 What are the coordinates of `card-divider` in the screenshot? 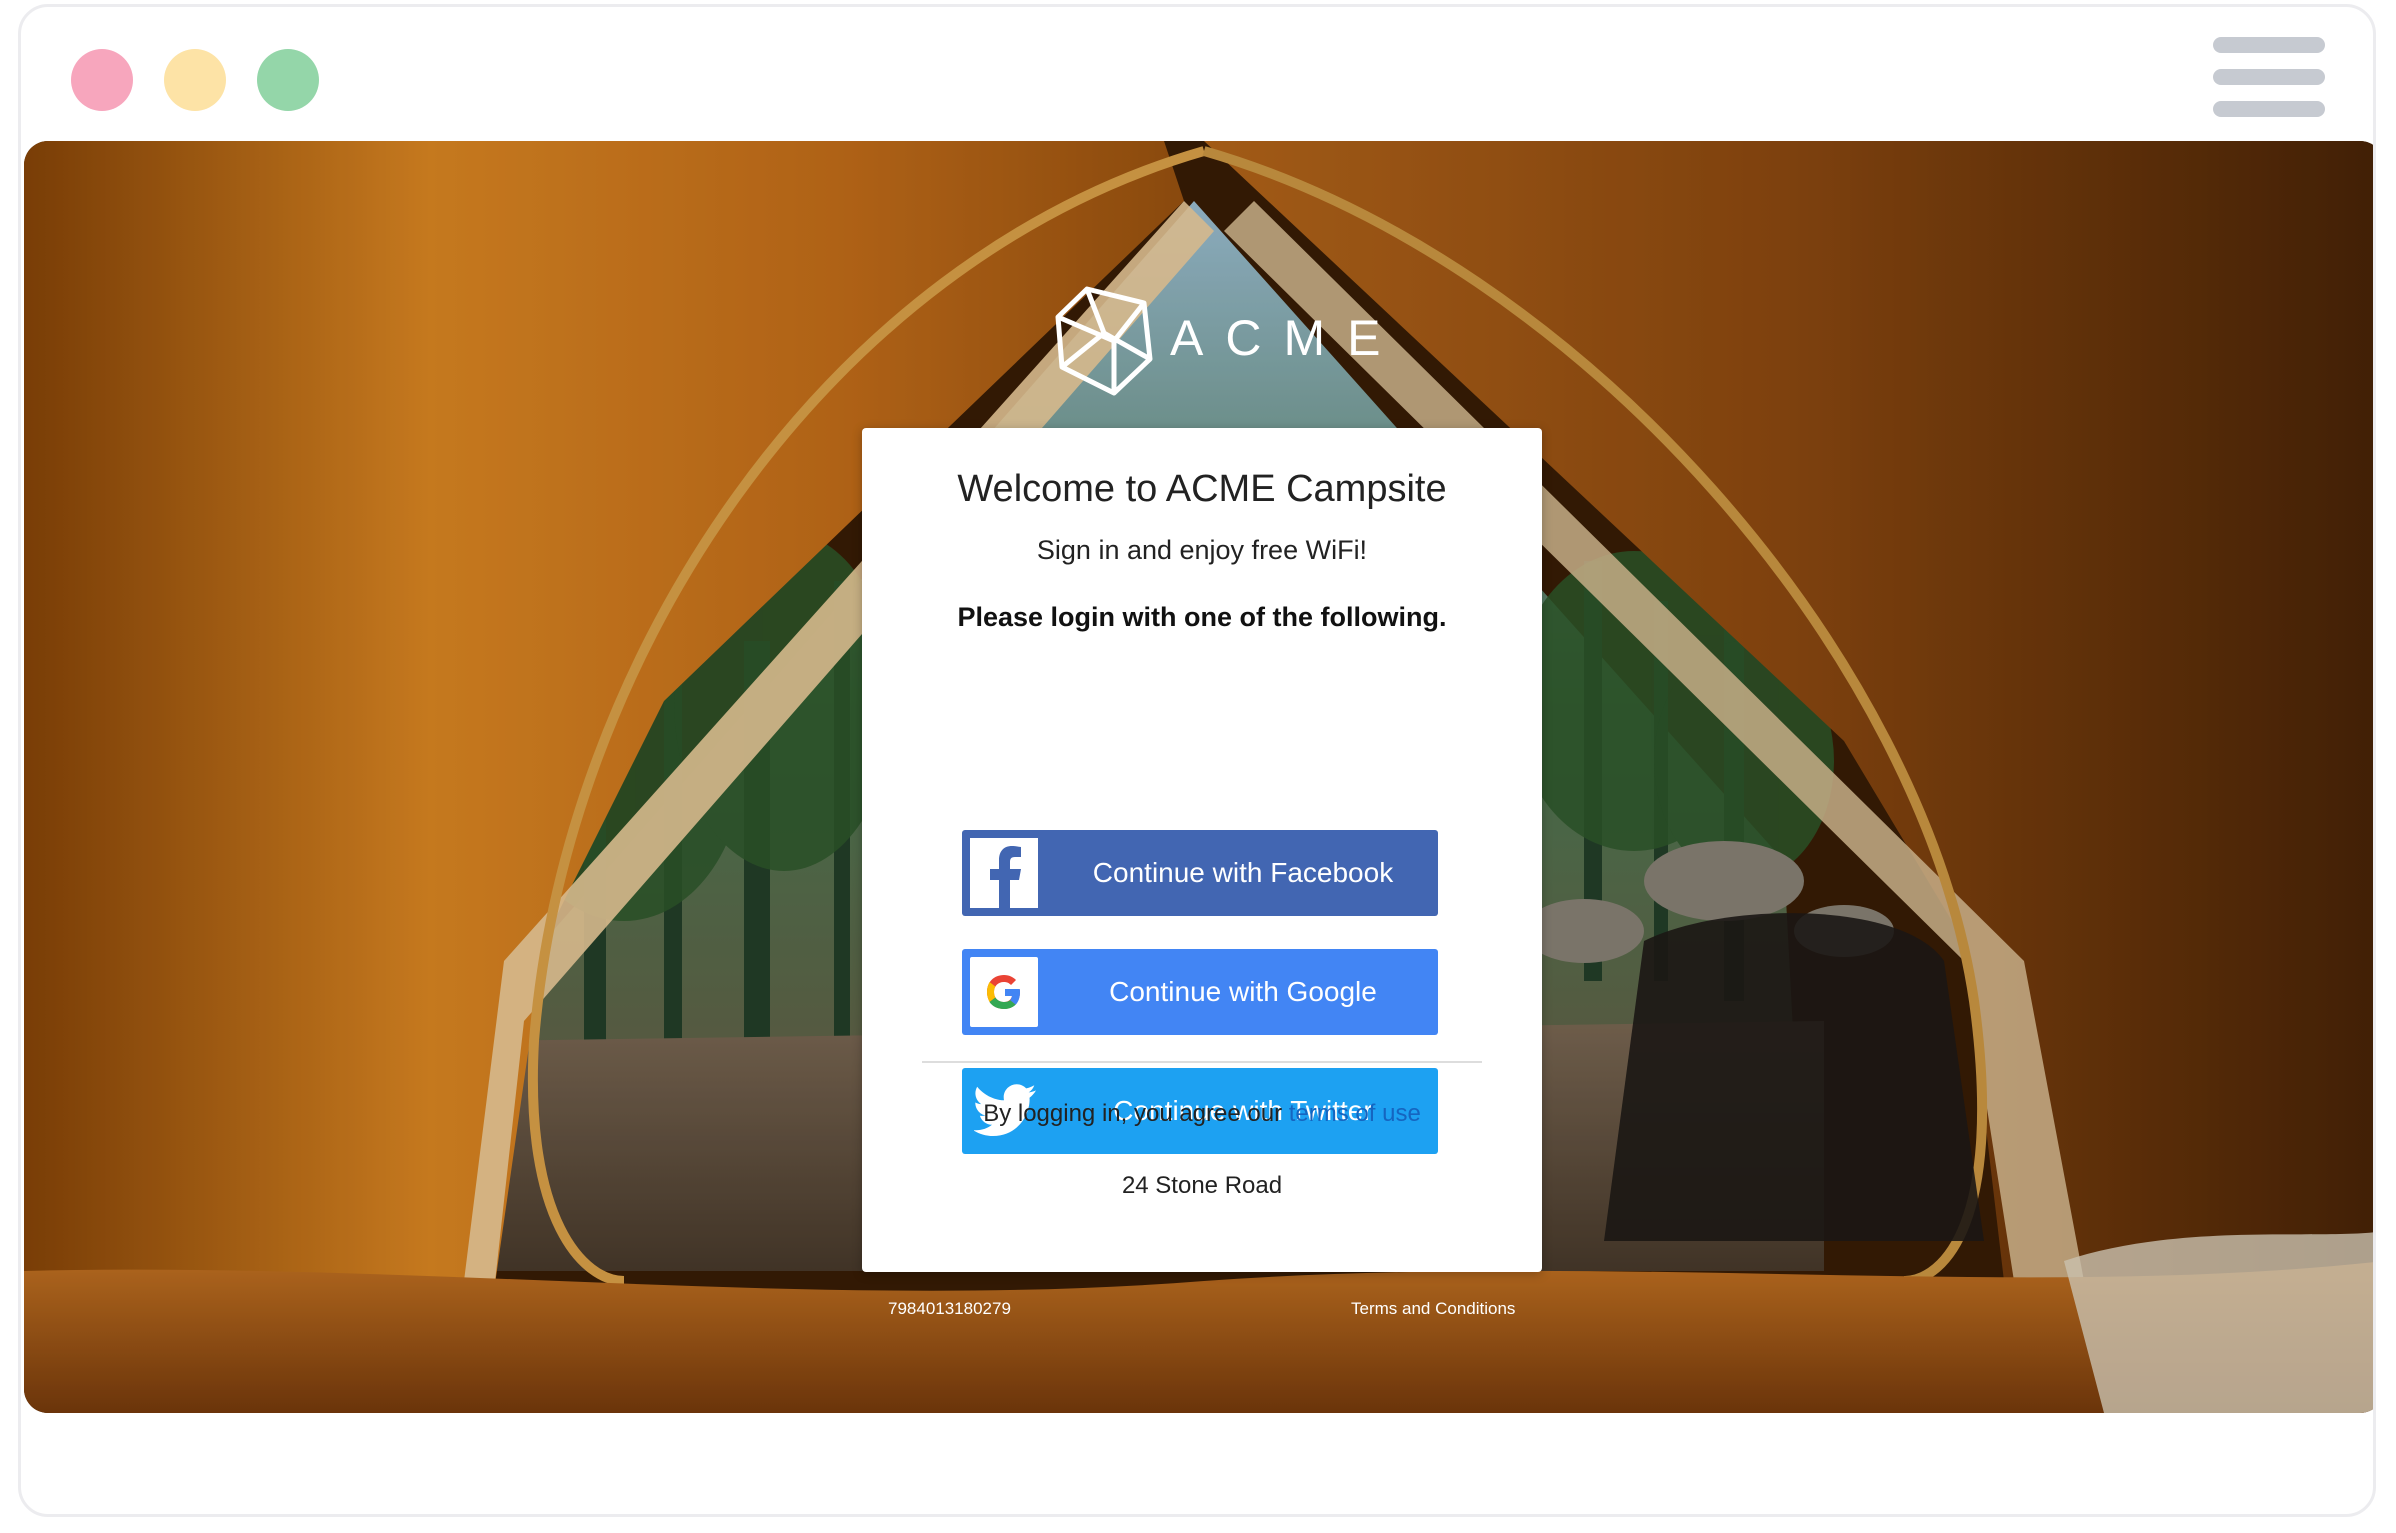 It's located at (1202, 1062).